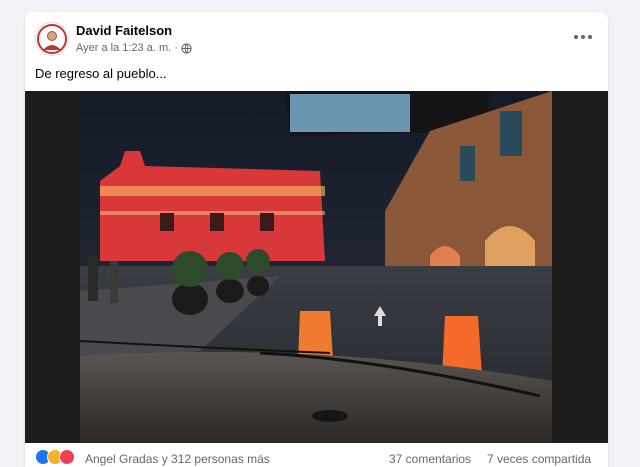 The image size is (640, 467). What do you see at coordinates (55, 457) in the screenshot?
I see `reaction-icons` at bounding box center [55, 457].